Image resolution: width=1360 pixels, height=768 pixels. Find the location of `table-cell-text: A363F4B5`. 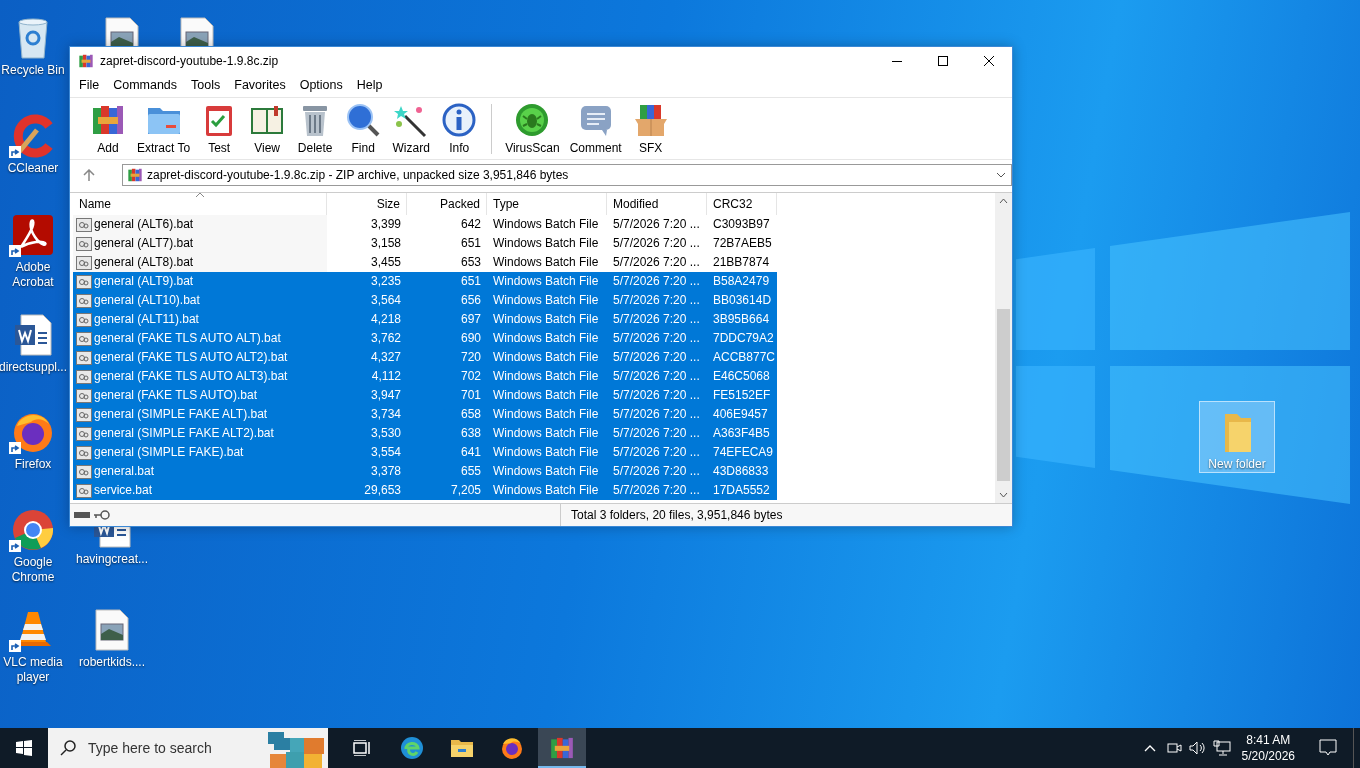

table-cell-text: A363F4B5 is located at coordinates (741, 433).